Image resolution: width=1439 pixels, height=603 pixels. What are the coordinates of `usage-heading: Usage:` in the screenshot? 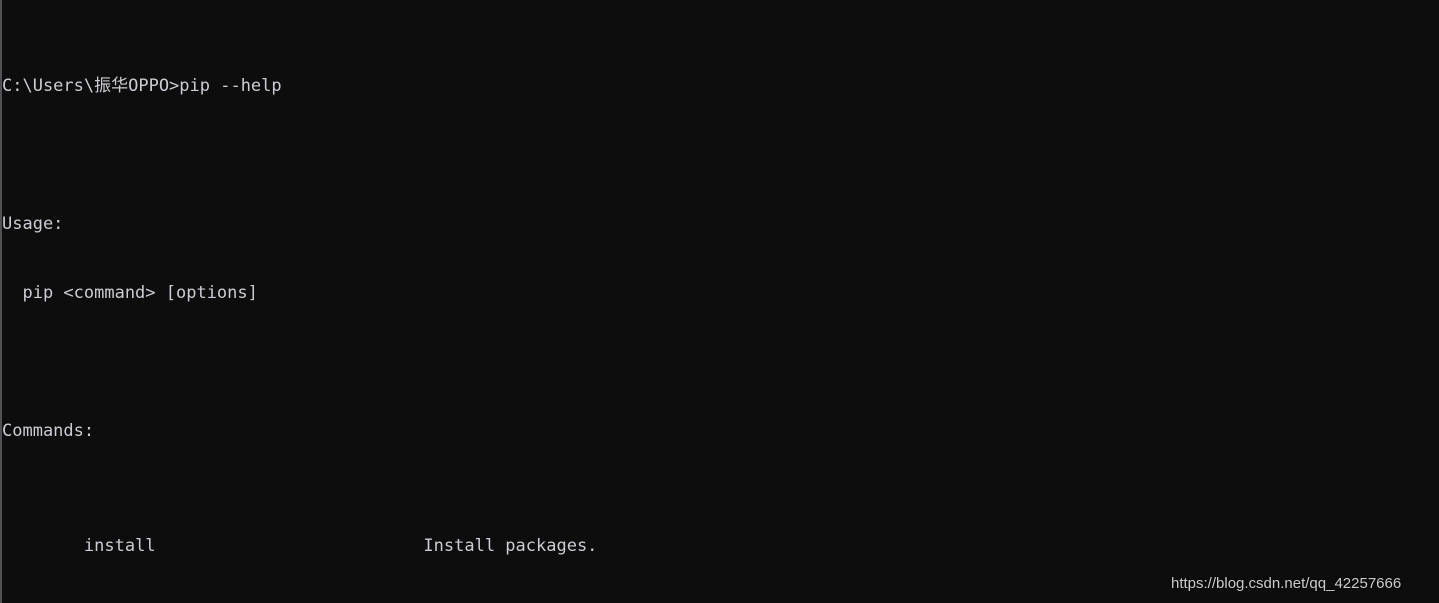 It's located at (33, 224).